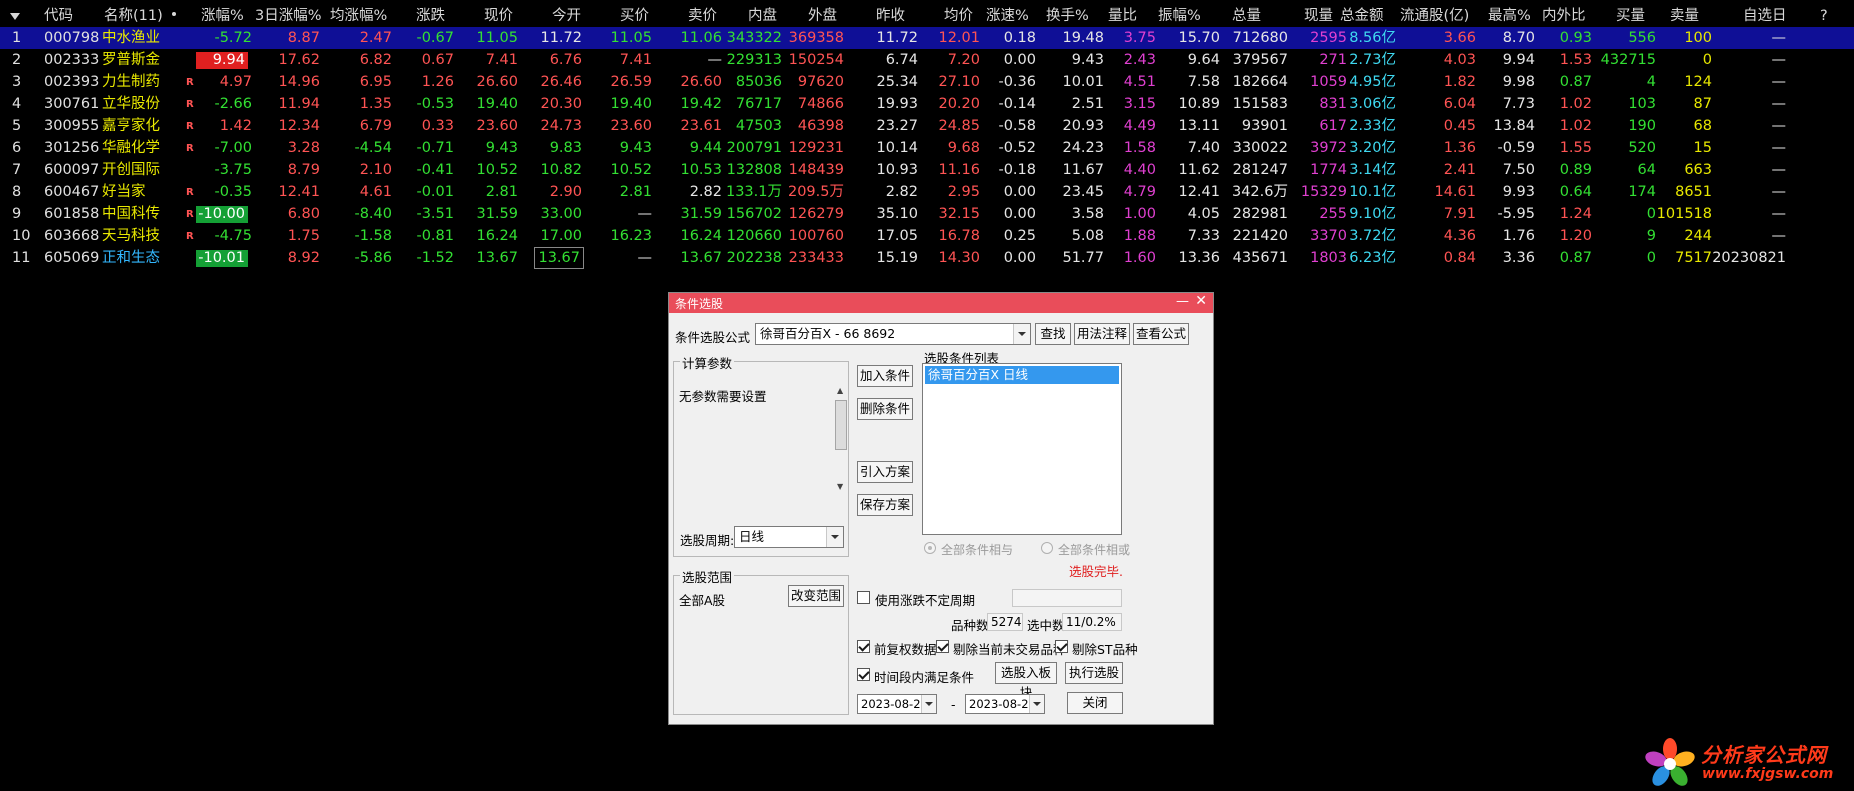 This screenshot has width=1854, height=791. What do you see at coordinates (1260, 38) in the screenshot?
I see `table-cell: 712680` at bounding box center [1260, 38].